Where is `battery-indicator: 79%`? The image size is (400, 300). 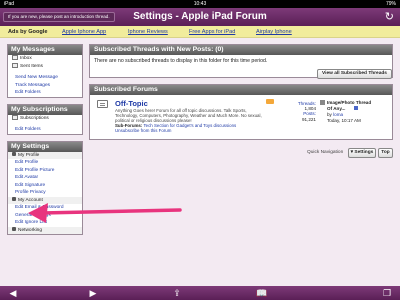
battery-indicator: 79% is located at coordinates (390, 4).